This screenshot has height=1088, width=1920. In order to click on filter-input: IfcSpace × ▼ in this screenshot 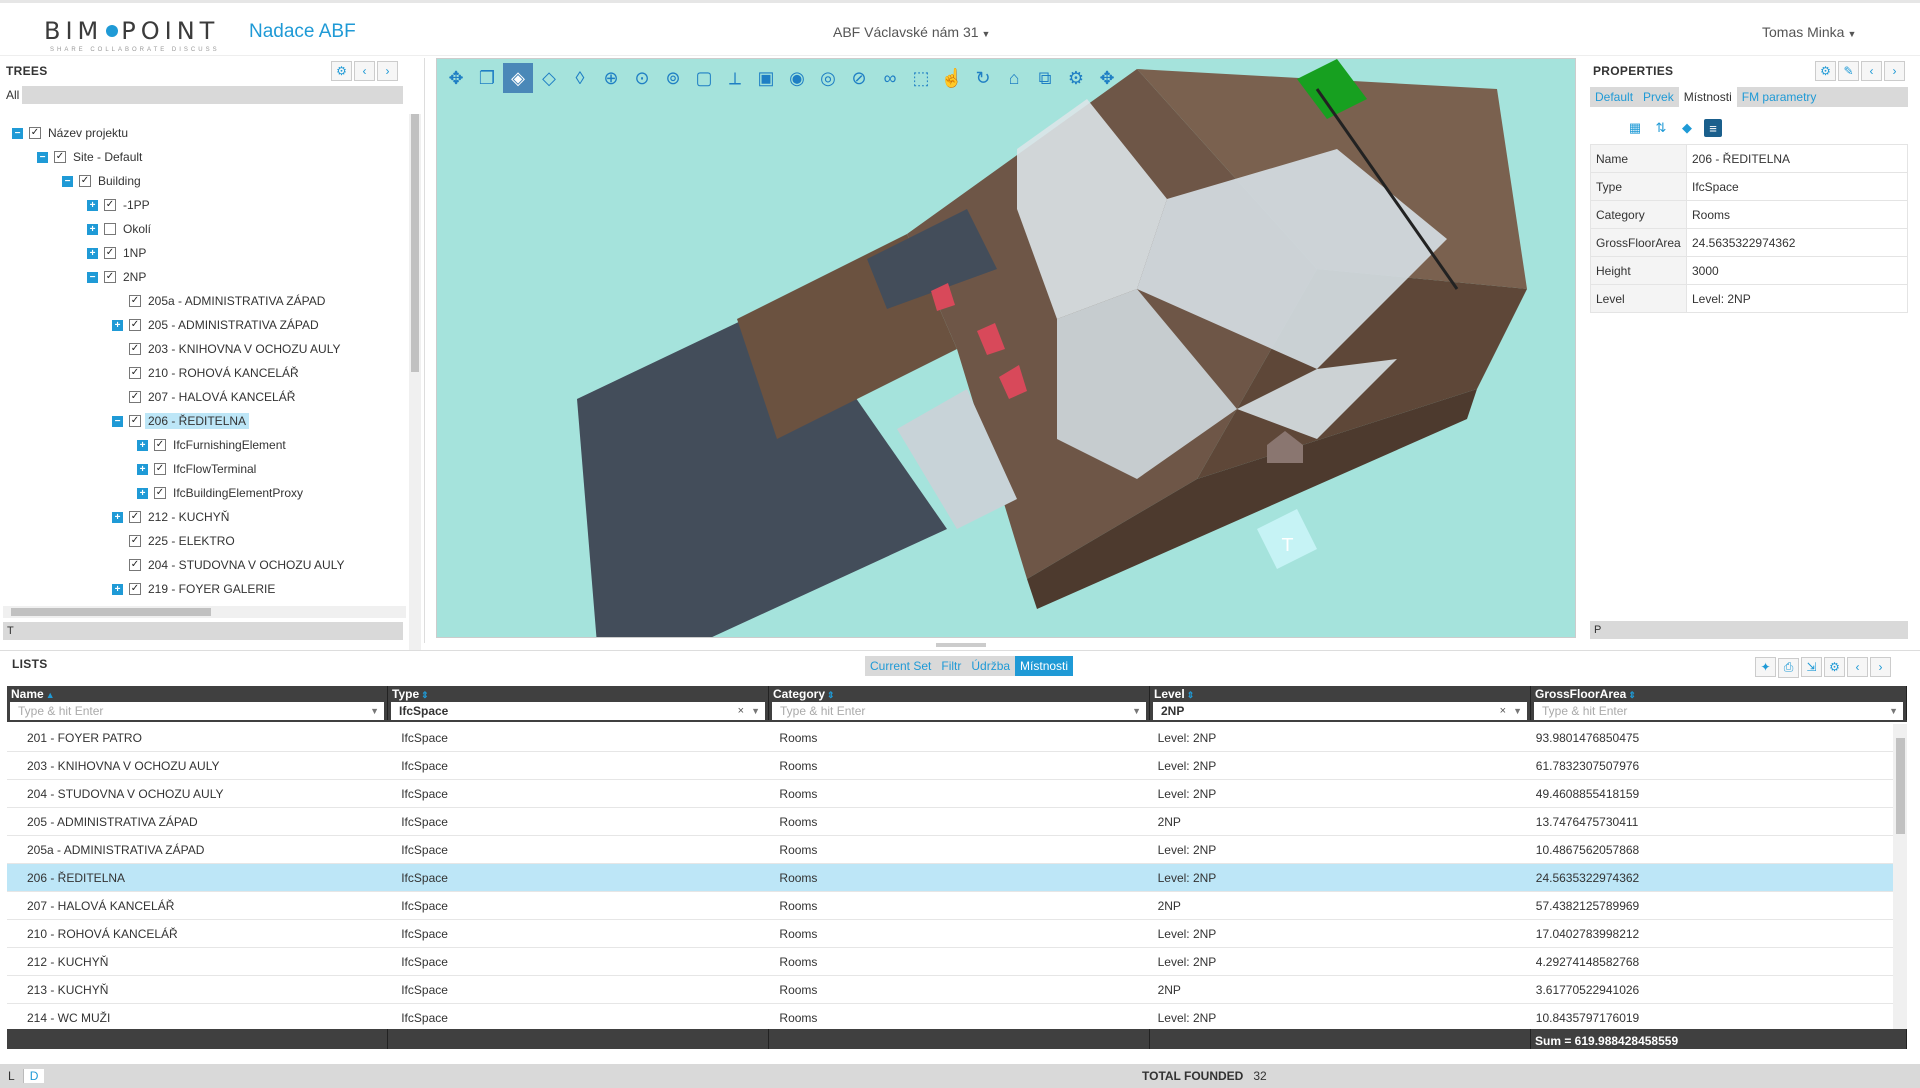, I will do `click(578, 711)`.